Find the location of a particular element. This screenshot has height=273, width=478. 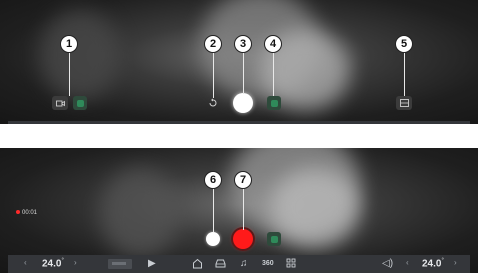

temperature-right-value: 24.0 is located at coordinates (432, 264).